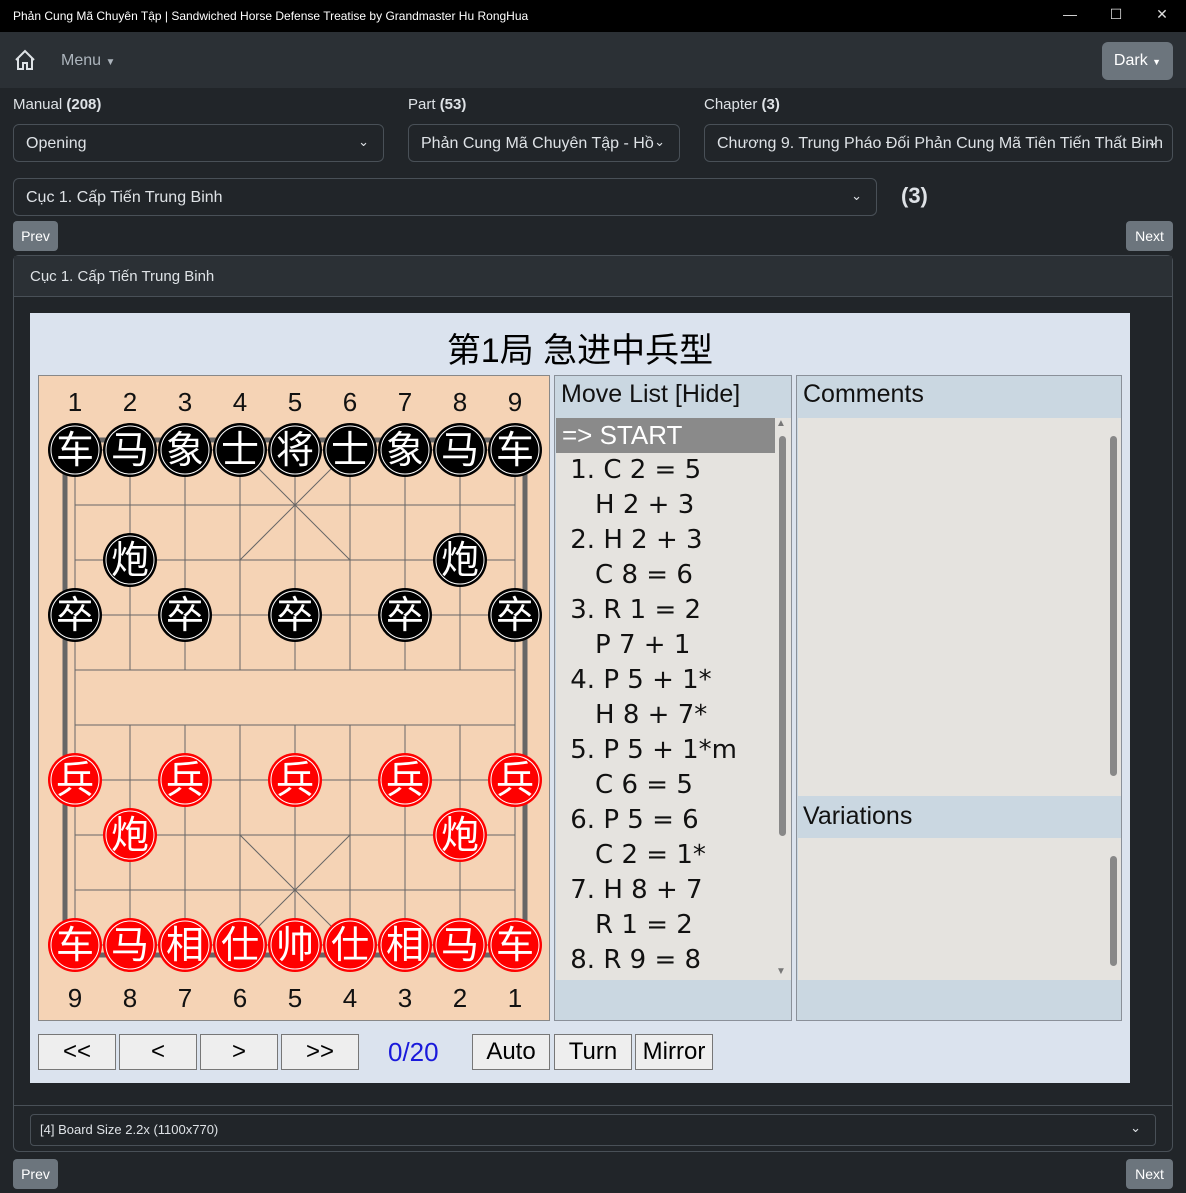  What do you see at coordinates (782, 636) in the screenshot?
I see `move-list-scrollbar` at bounding box center [782, 636].